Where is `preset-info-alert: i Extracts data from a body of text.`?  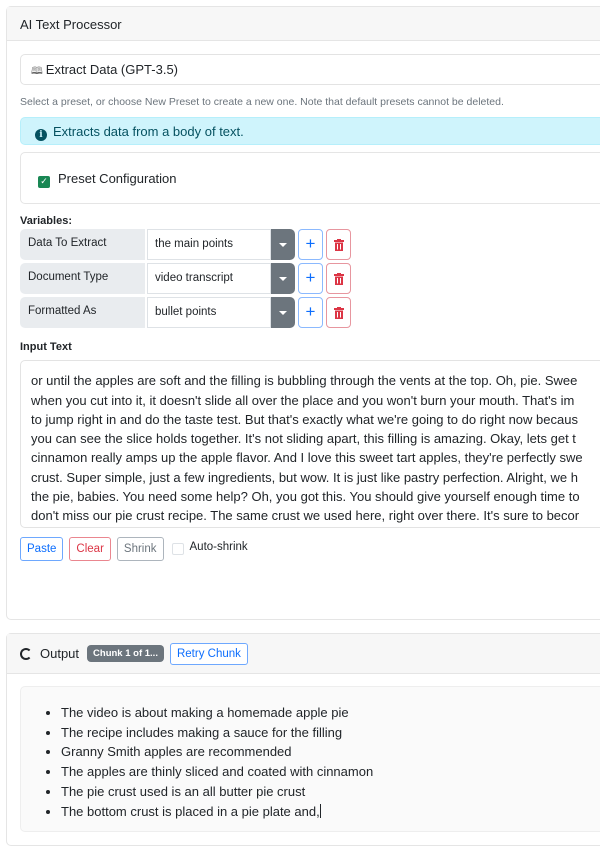 preset-info-alert: i Extracts data from a body of text. is located at coordinates (310, 131).